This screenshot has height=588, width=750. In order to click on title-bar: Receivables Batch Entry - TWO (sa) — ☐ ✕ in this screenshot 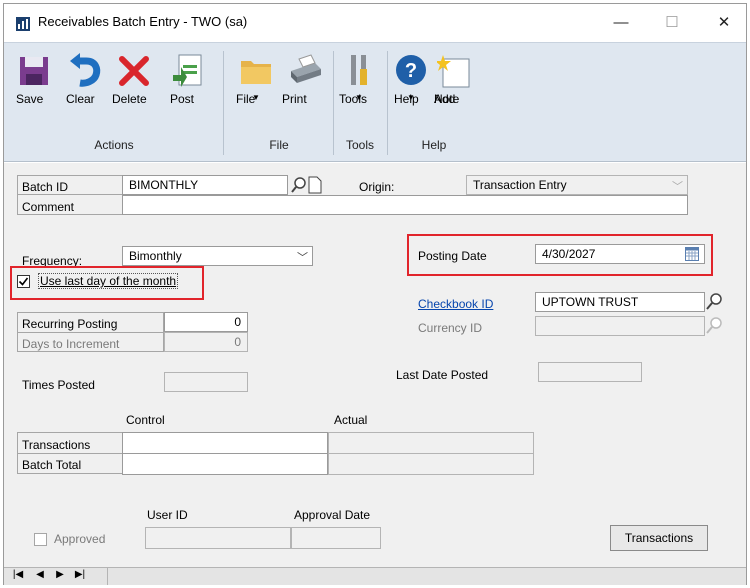, I will do `click(375, 23)`.